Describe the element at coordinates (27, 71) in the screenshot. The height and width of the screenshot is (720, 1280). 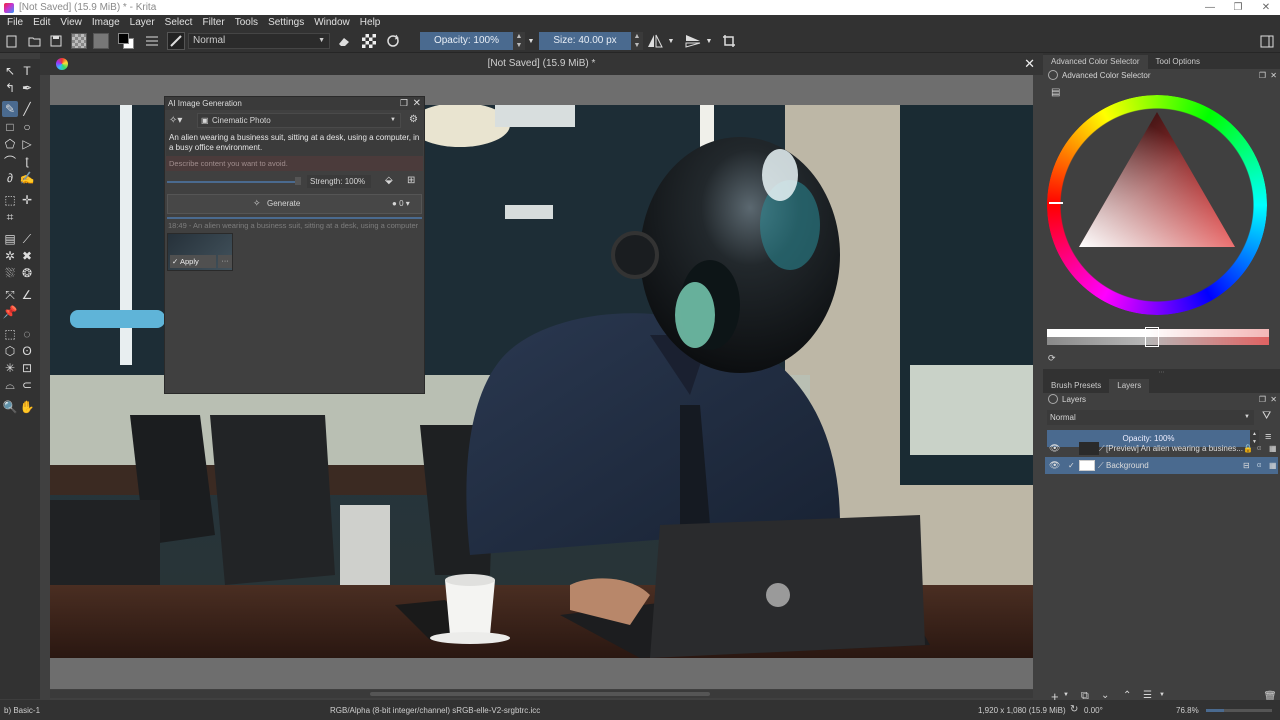
I see `text-tool-icon: T` at that location.